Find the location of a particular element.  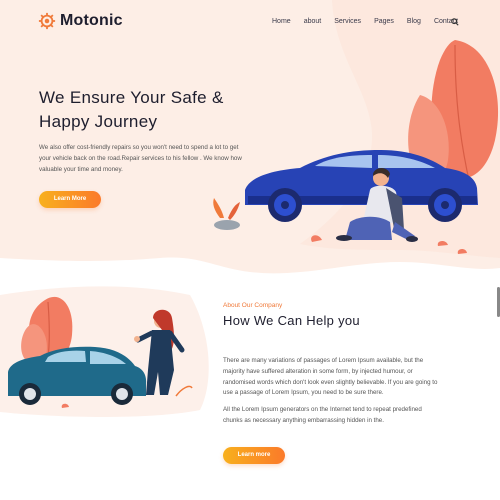

brand-logo: Motonic is located at coordinates (80, 21).